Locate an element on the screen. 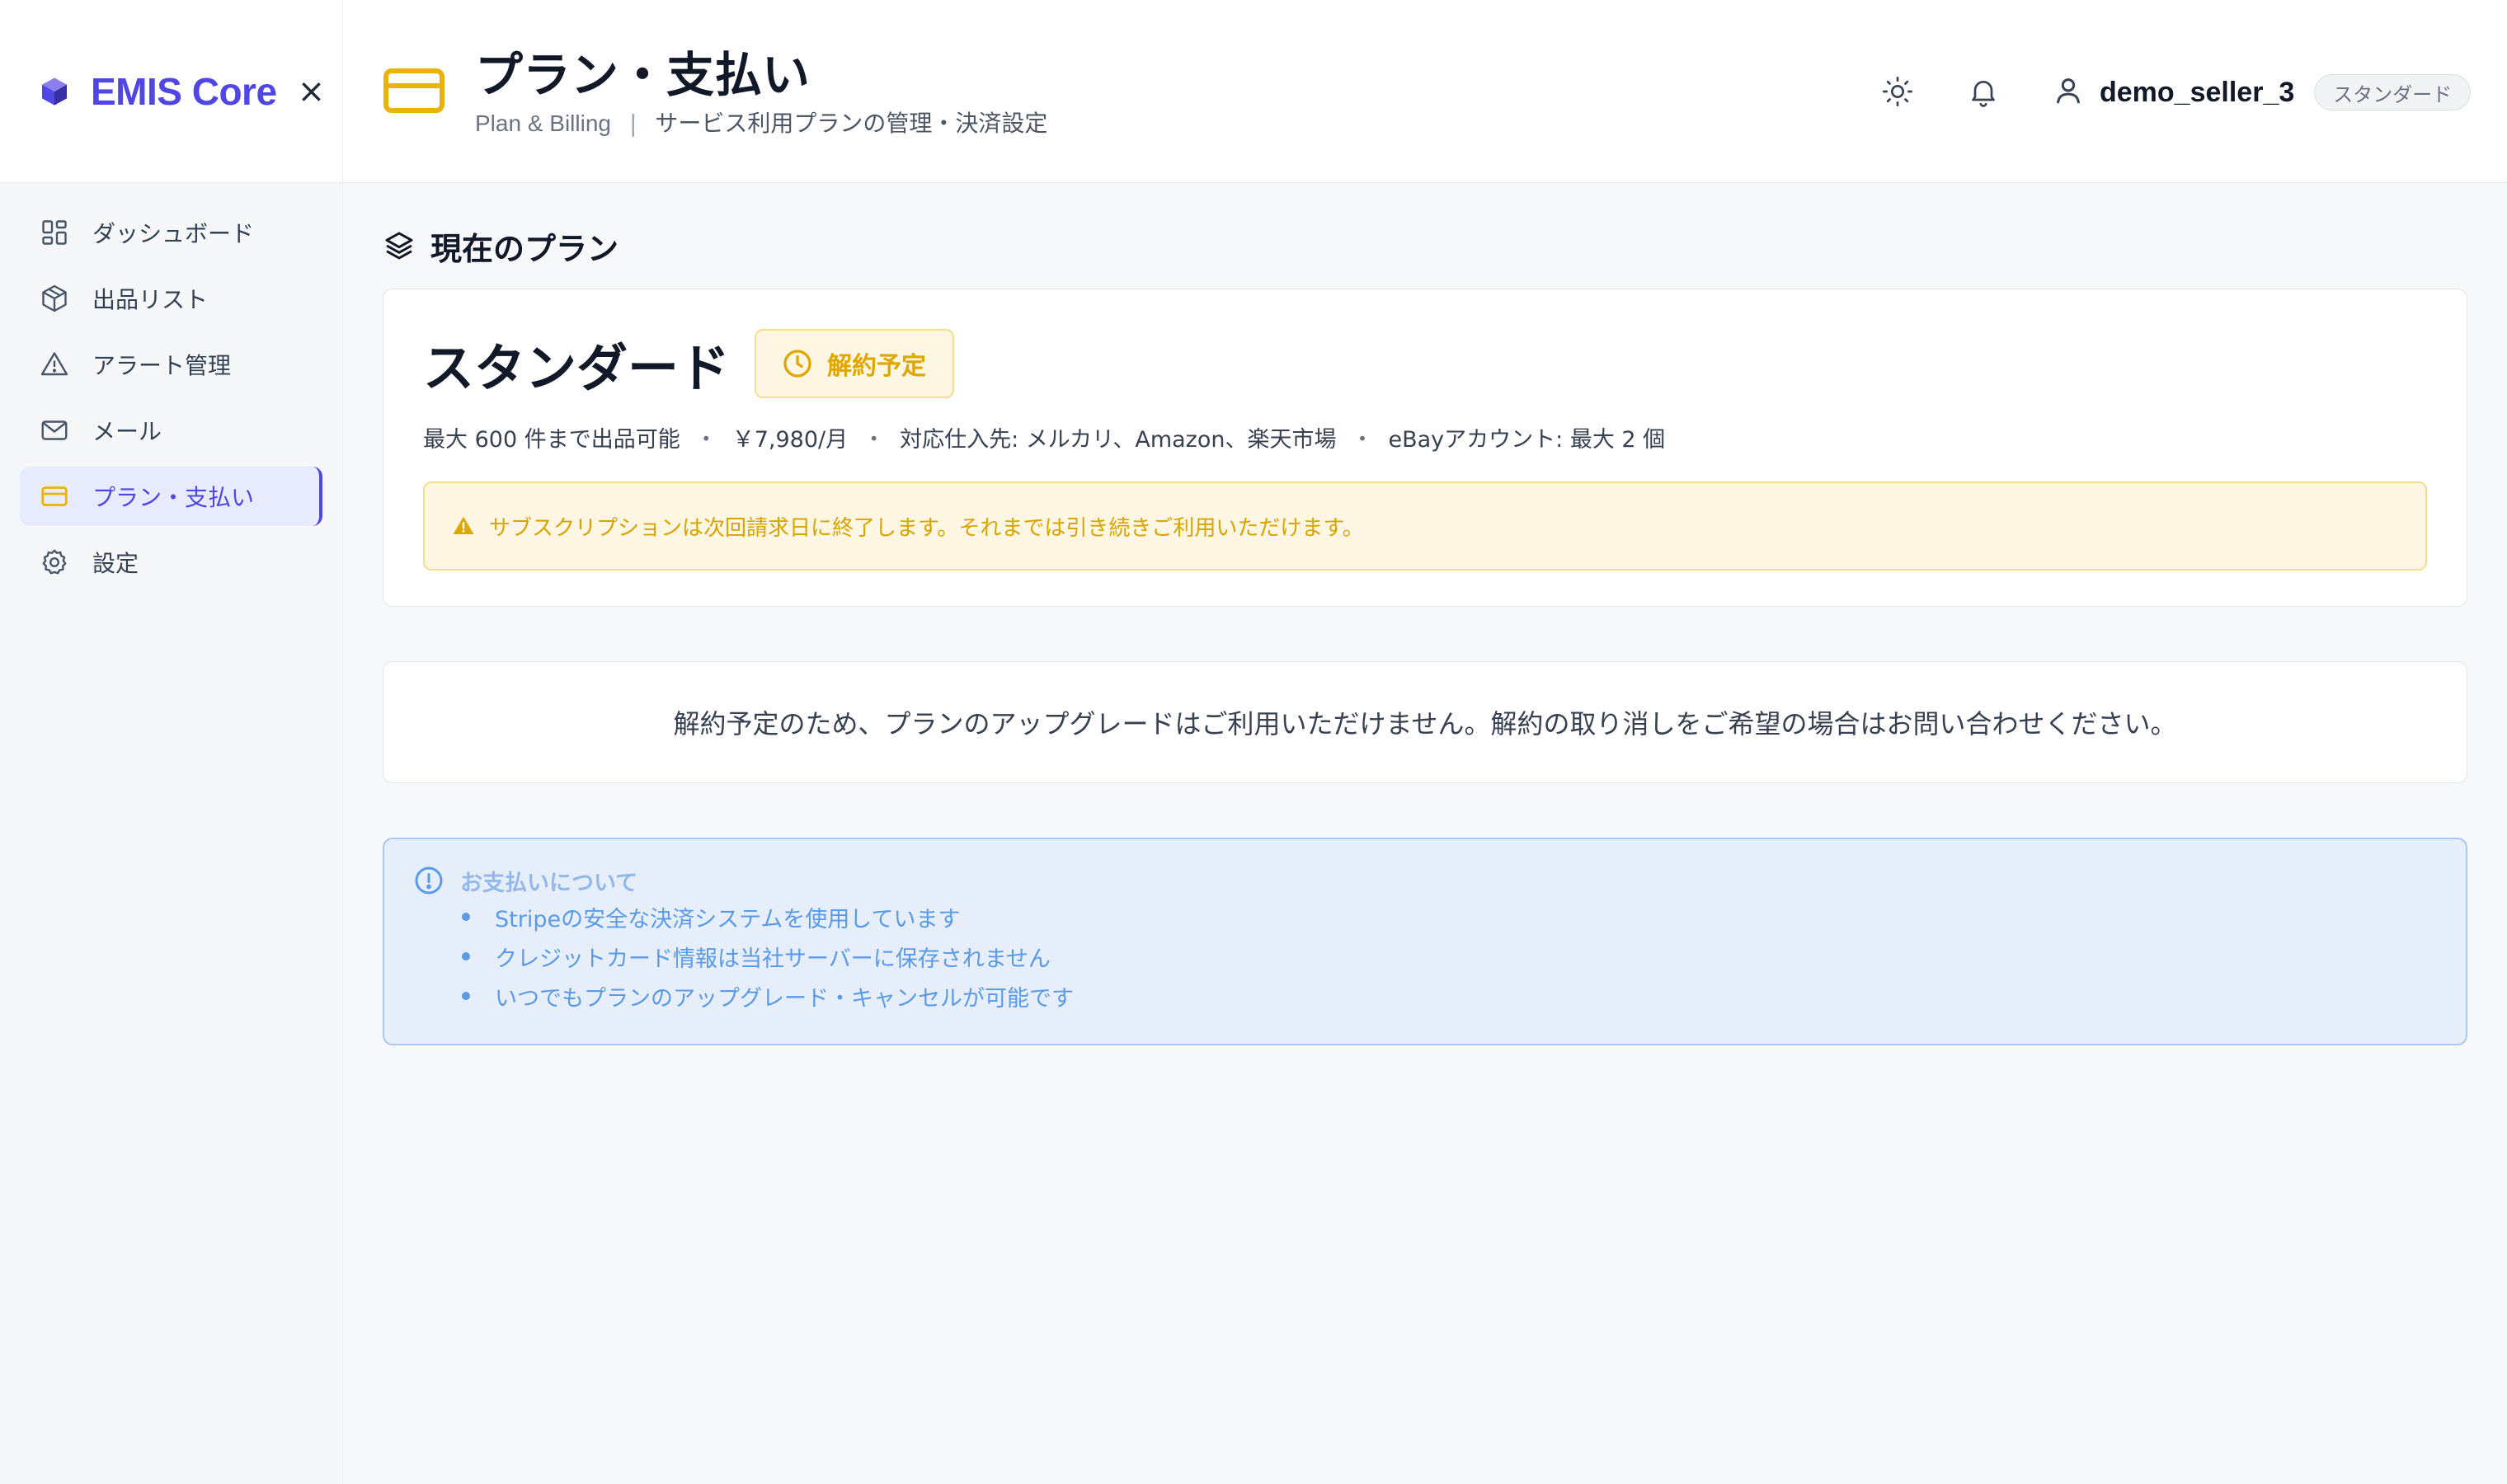 The height and width of the screenshot is (1484, 2507). page-subtitle: Plan & Billing | サービス利用プランの管理・決済設定 is located at coordinates (761, 122).